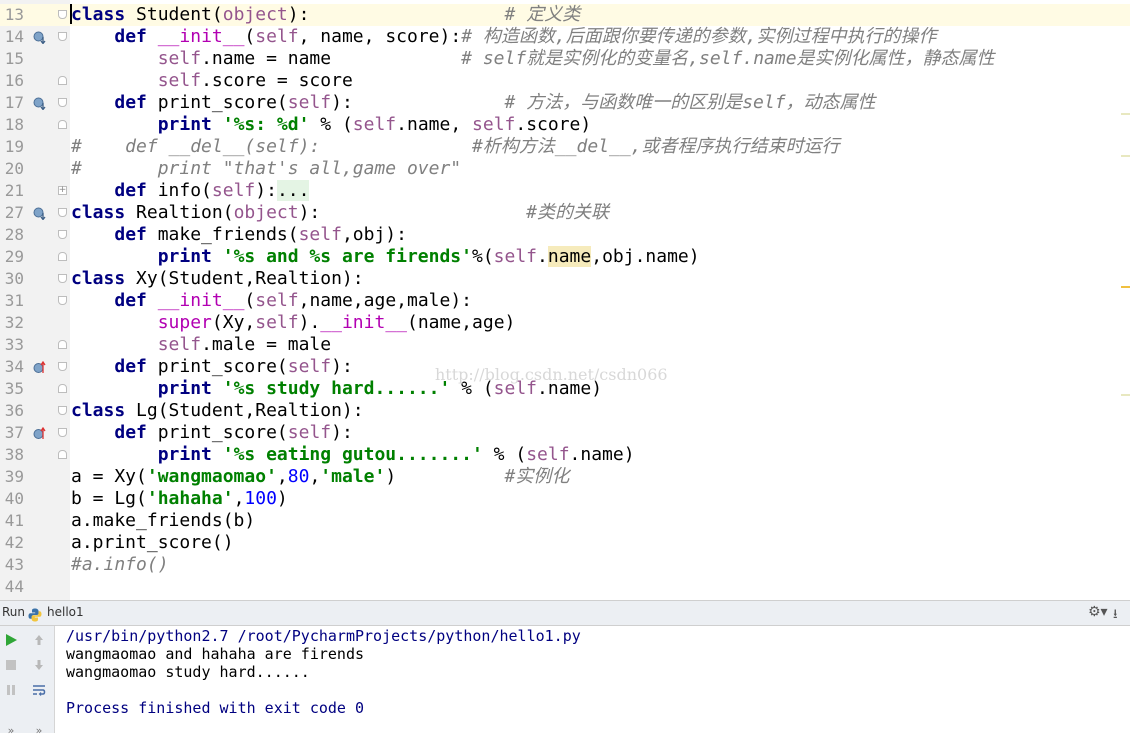  I want to click on expand-fold-icon, so click(62, 190).